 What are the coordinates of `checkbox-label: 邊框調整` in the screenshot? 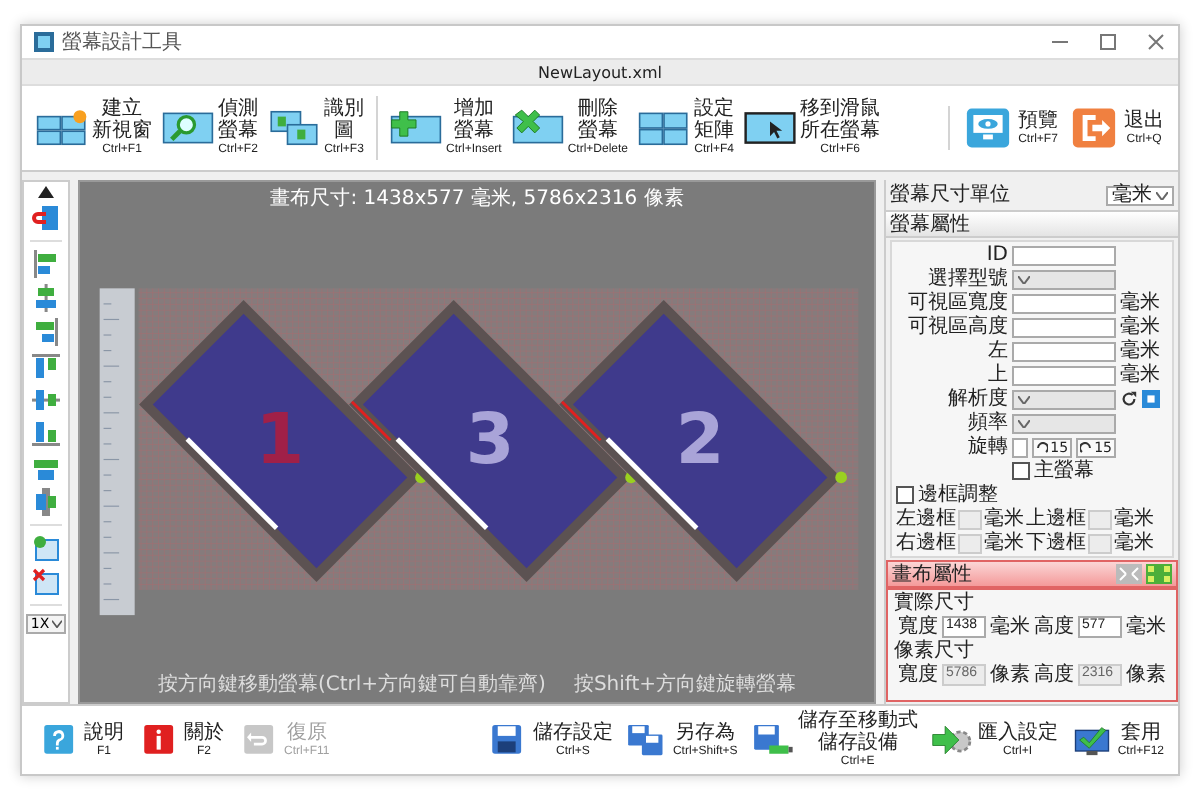 It's located at (958, 495).